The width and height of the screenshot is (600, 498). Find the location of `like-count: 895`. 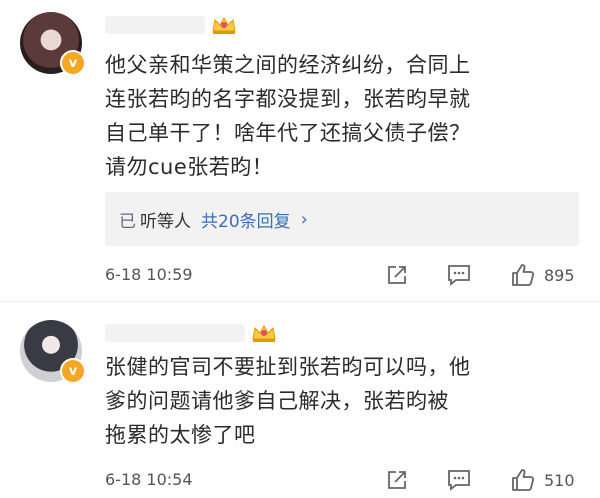

like-count: 895 is located at coordinates (559, 275).